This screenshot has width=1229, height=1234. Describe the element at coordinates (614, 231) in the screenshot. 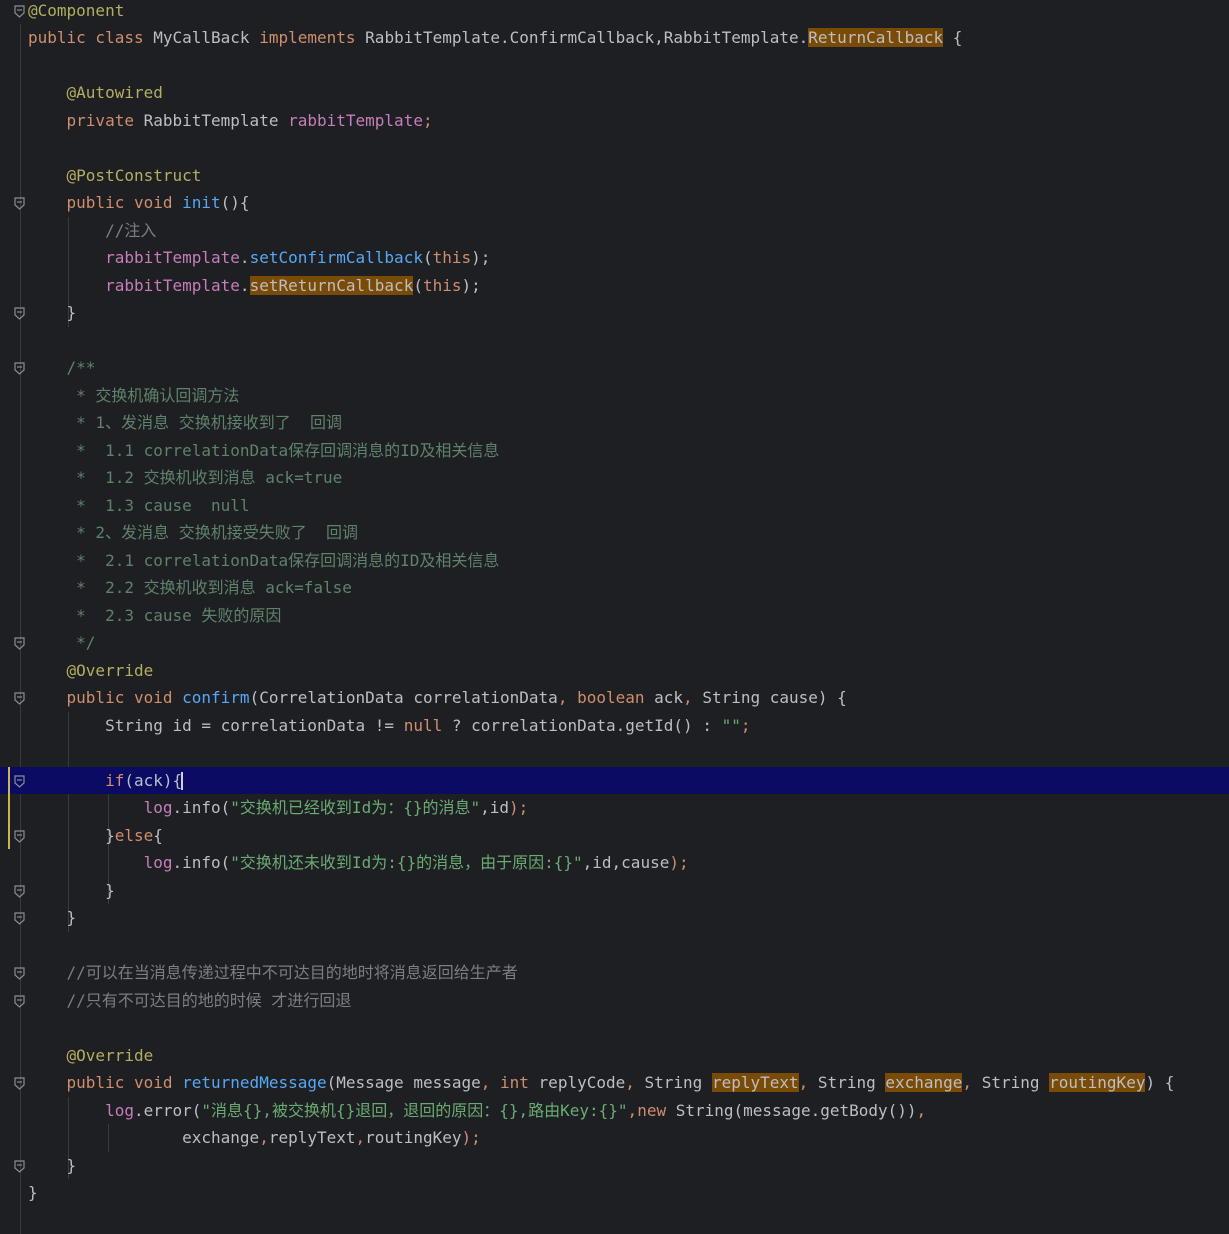

I see `code-line: //注入` at that location.